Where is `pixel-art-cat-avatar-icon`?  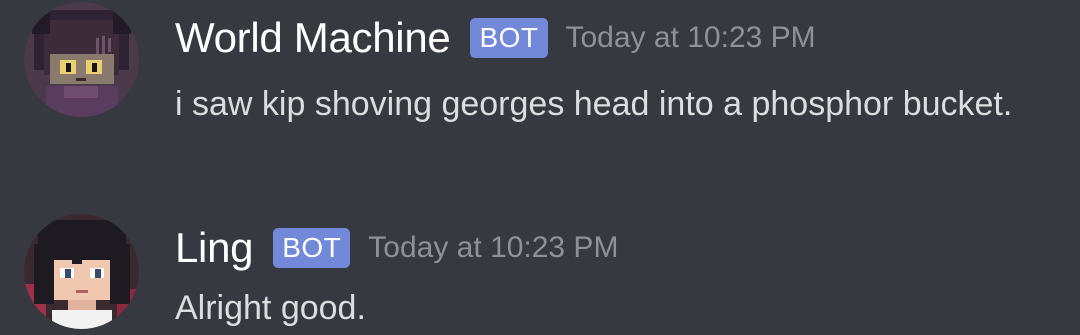 pixel-art-cat-avatar-icon is located at coordinates (81, 59).